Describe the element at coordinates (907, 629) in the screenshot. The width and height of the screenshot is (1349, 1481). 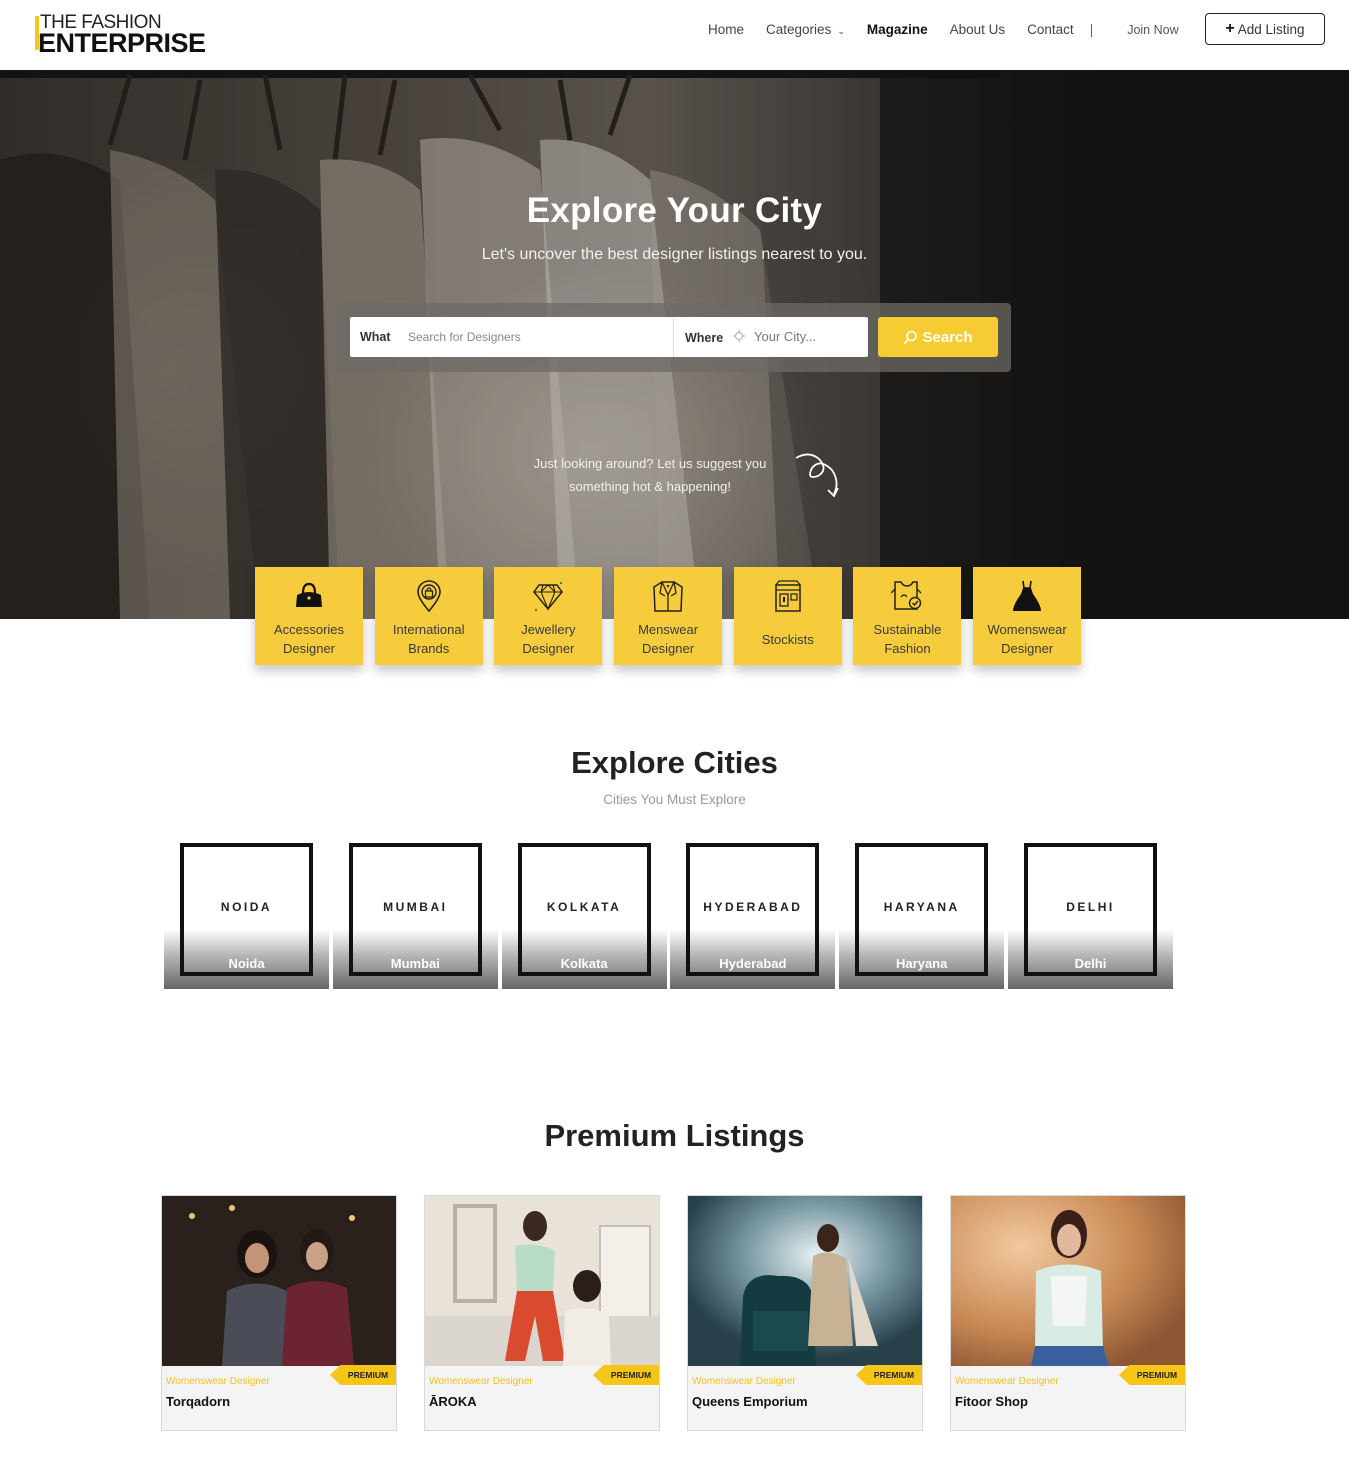
I see `category-label-line1: Sustainable` at that location.